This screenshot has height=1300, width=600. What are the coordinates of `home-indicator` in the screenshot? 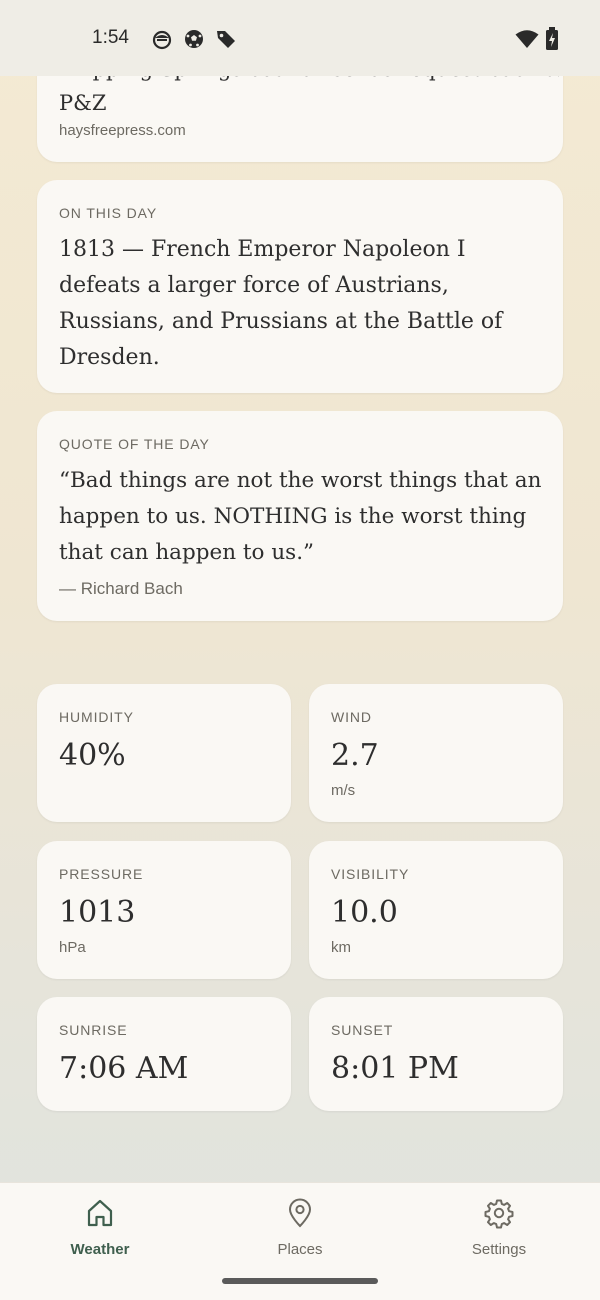 It's located at (300, 1281).